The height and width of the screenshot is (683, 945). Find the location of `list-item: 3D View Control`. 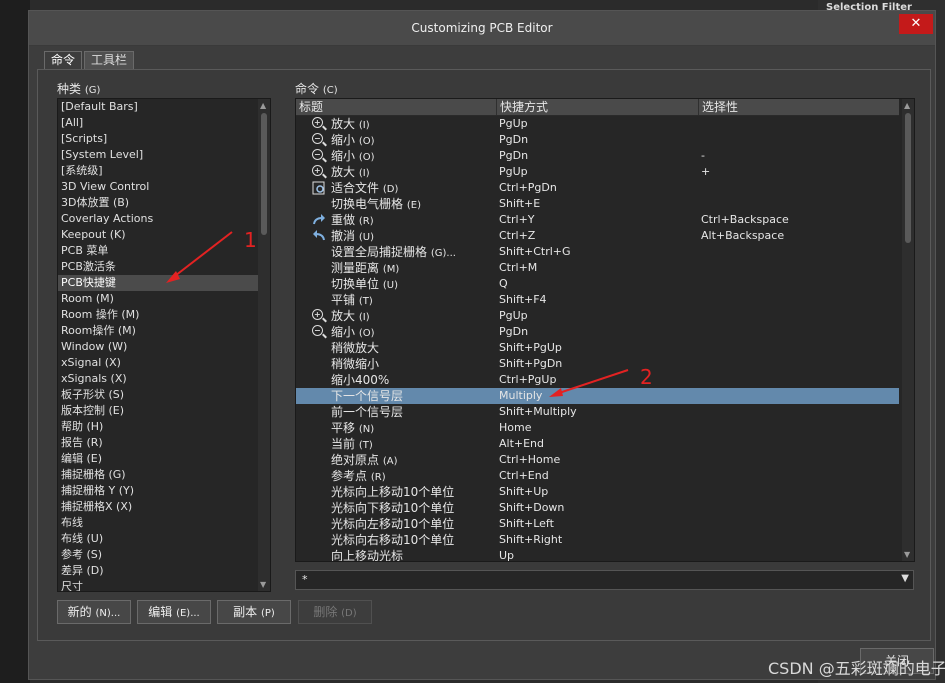

list-item: 3D View Control is located at coordinates (164, 187).